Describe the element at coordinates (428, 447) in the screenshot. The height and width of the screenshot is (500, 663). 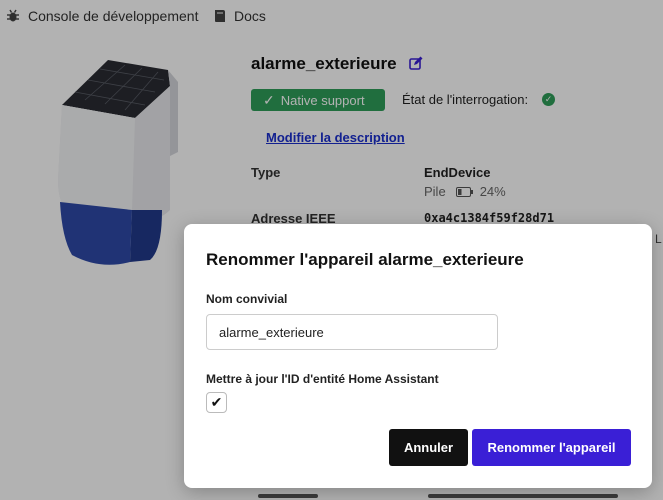
I see `cancel-button: Annuler` at that location.